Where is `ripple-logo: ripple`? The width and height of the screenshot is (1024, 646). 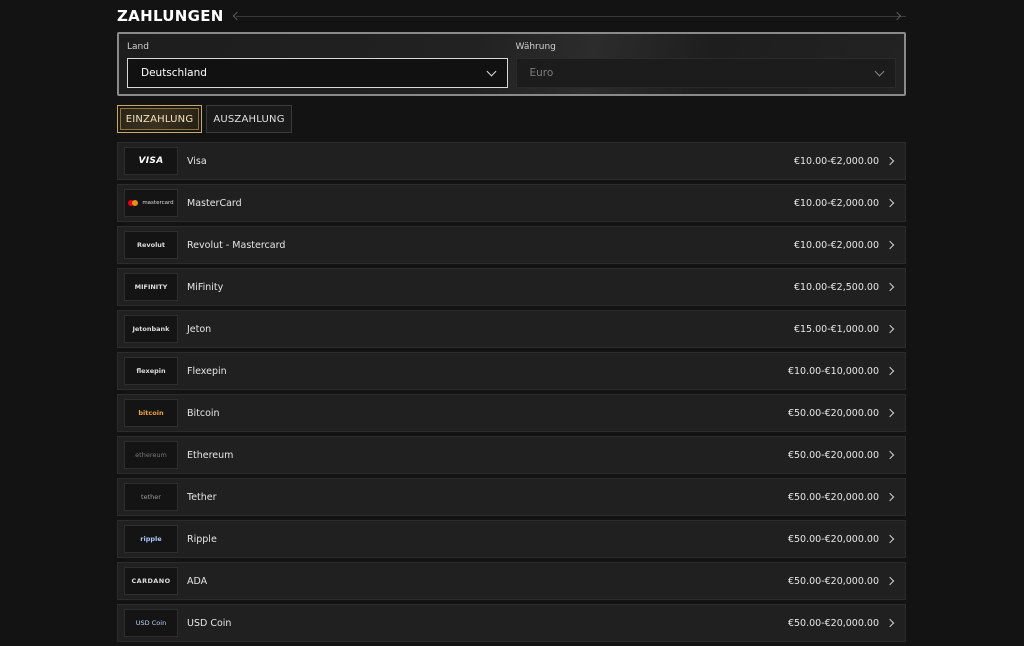 ripple-logo: ripple is located at coordinates (151, 539).